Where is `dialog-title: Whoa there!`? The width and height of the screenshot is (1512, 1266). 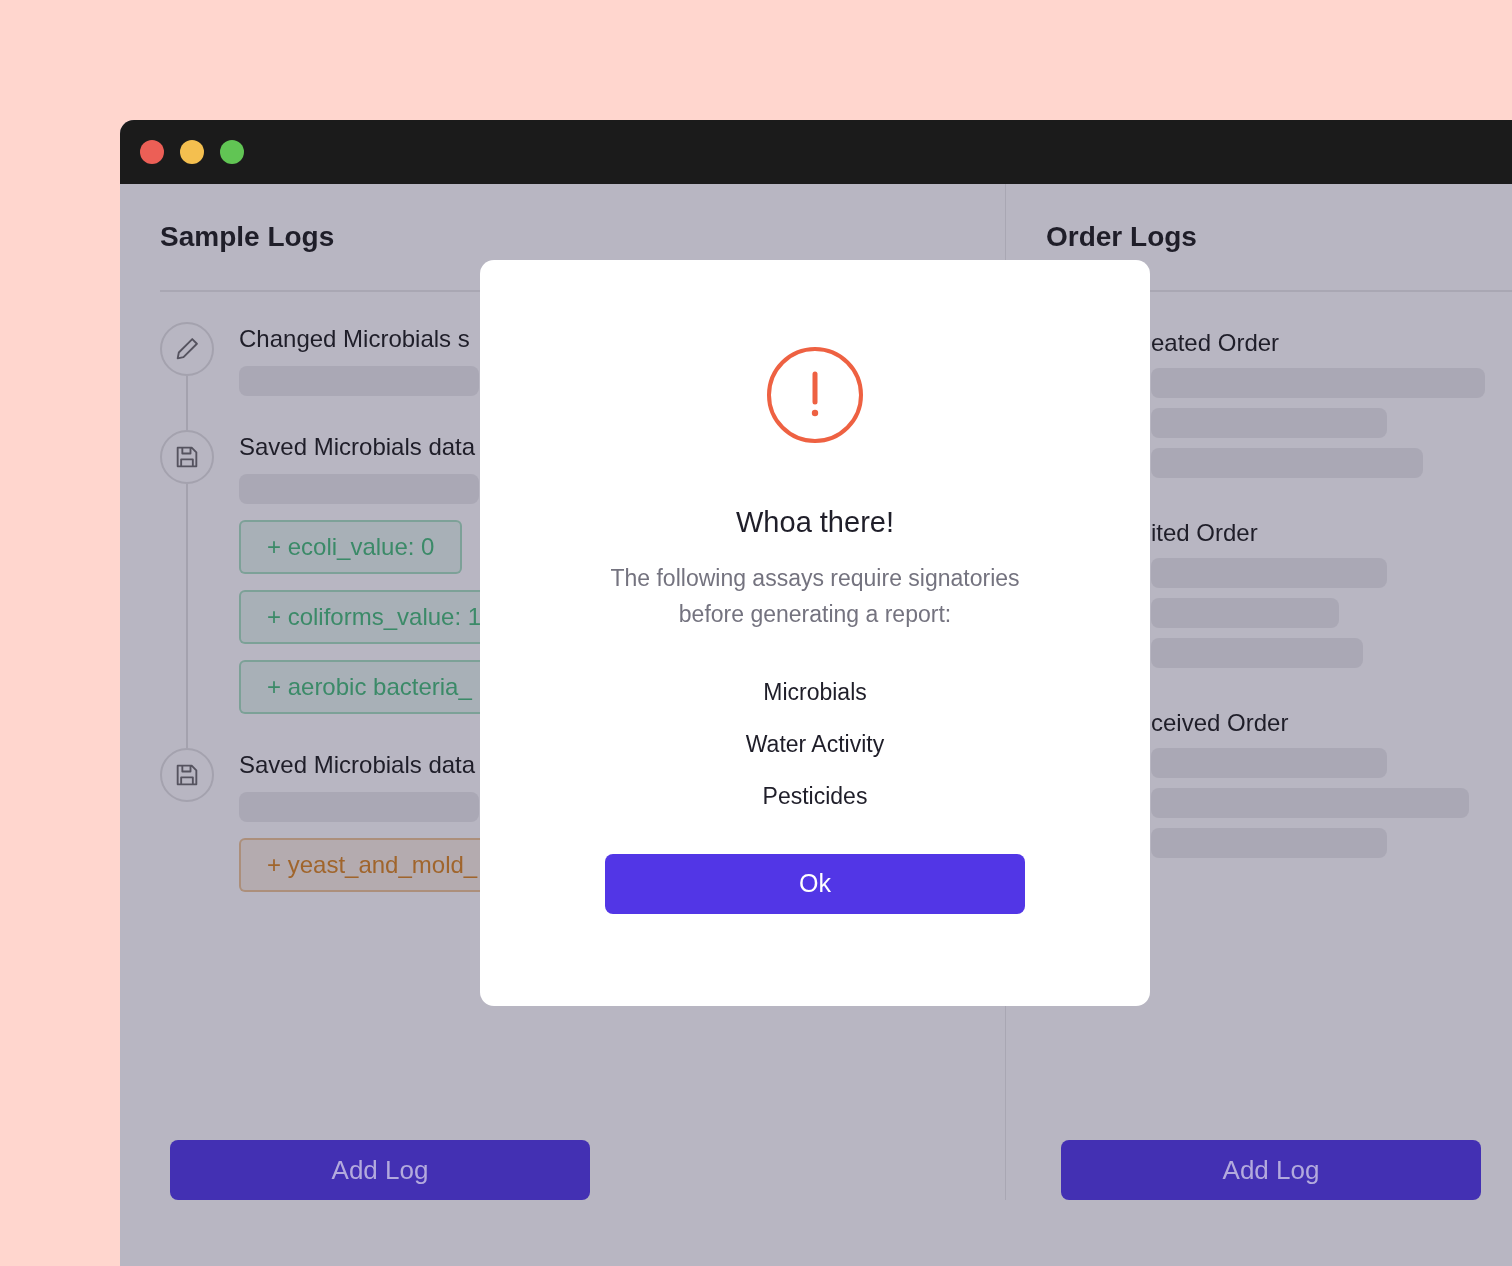
dialog-title: Whoa there! is located at coordinates (815, 522).